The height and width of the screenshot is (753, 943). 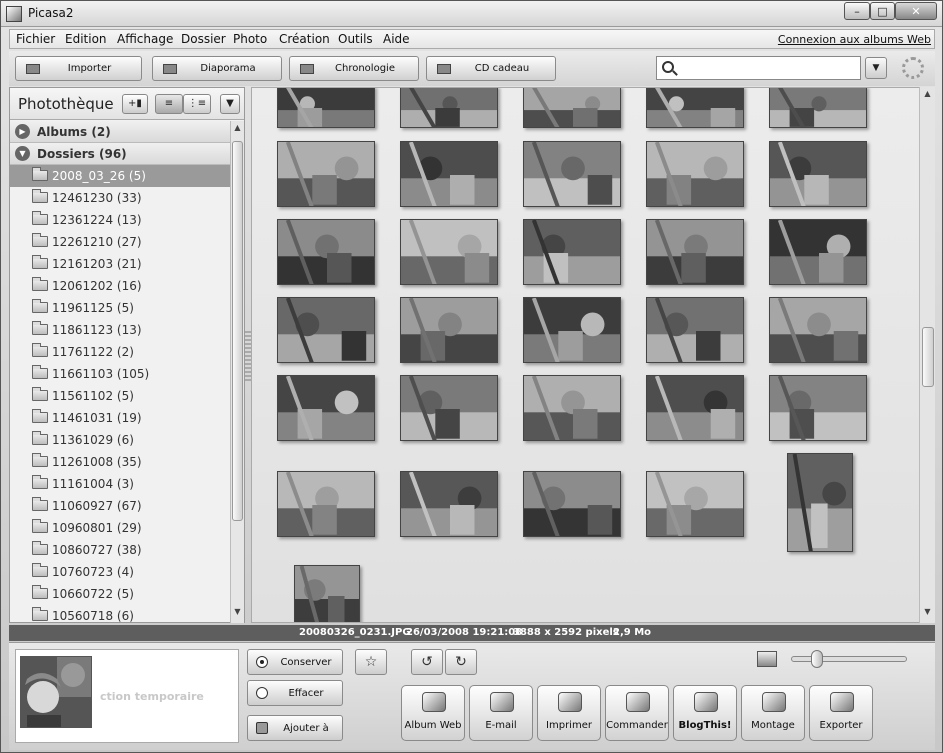 I want to click on zoom-slider-knob, so click(x=817, y=659).